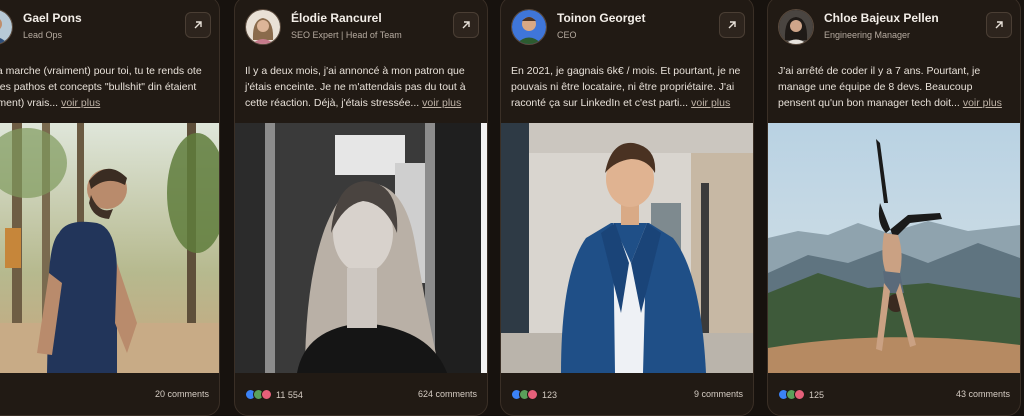 Image resolution: width=1024 pixels, height=416 pixels. I want to click on reaction-count: 125, so click(817, 394).